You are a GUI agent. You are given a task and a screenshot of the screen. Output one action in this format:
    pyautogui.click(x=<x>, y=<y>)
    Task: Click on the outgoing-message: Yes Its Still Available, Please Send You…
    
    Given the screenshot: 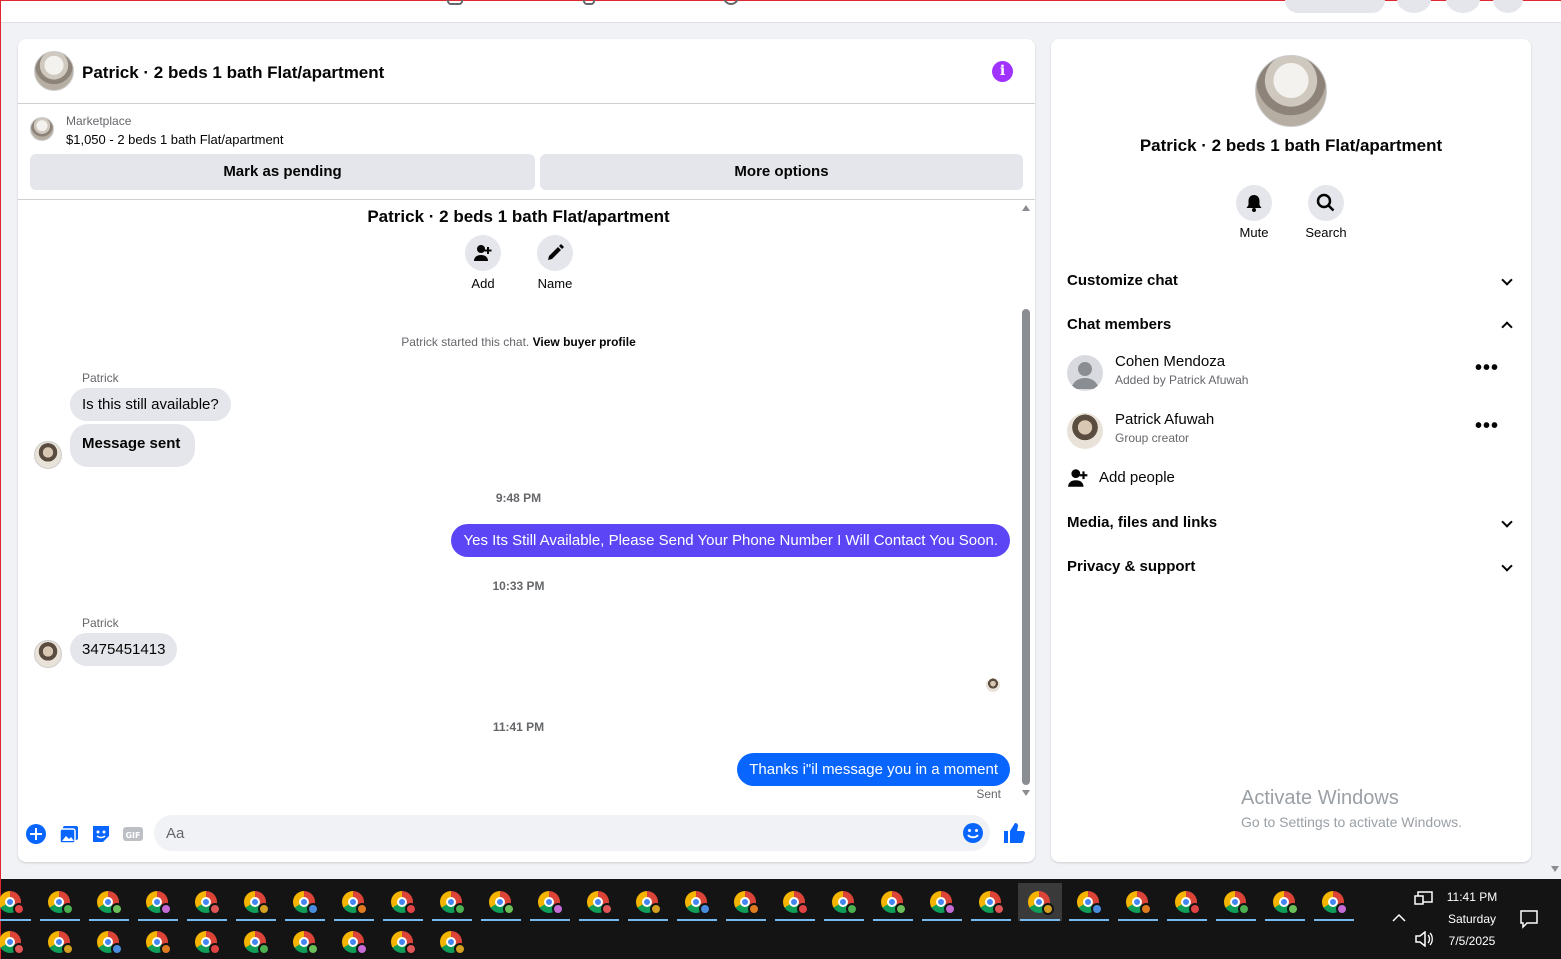 What is the action you would take?
    pyautogui.click(x=730, y=540)
    